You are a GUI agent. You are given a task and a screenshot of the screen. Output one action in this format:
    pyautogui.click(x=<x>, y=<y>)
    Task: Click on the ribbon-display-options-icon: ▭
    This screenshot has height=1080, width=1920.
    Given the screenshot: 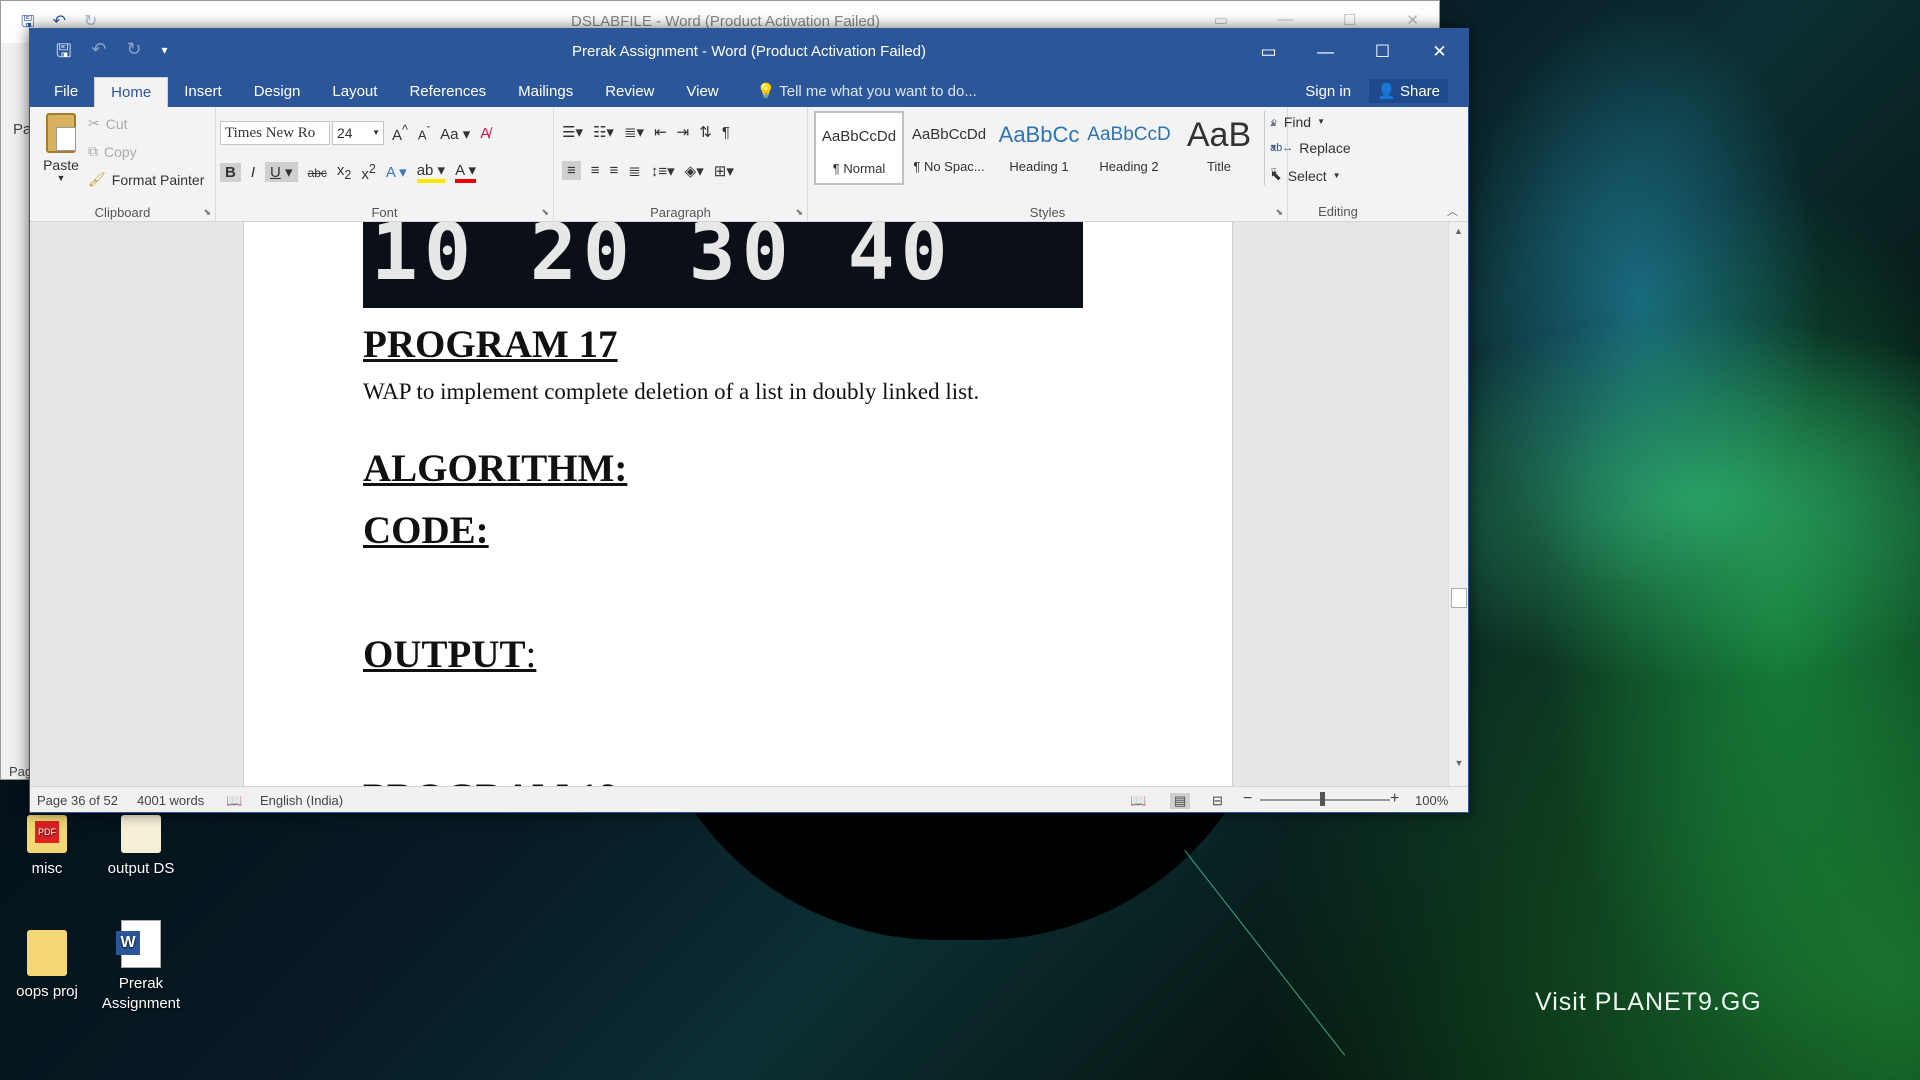 What is the action you would take?
    pyautogui.click(x=1268, y=52)
    